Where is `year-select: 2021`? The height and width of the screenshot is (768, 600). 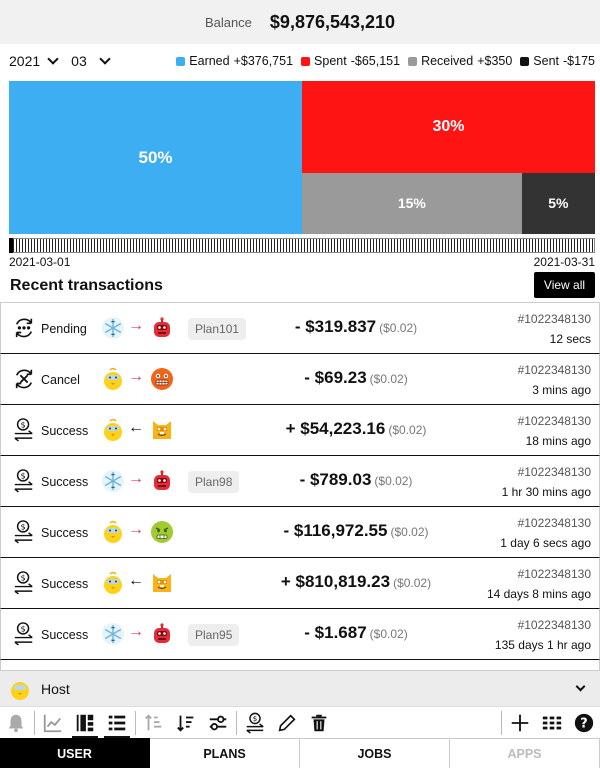 year-select: 2021 is located at coordinates (34, 61).